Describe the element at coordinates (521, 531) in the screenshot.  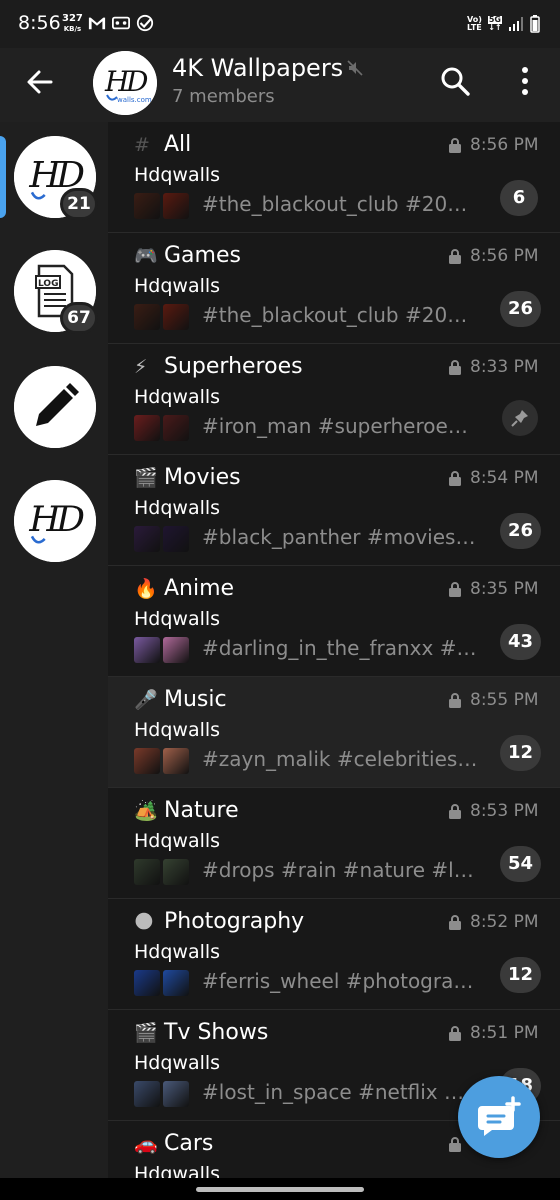
I see `unread-count-badge: 26` at that location.